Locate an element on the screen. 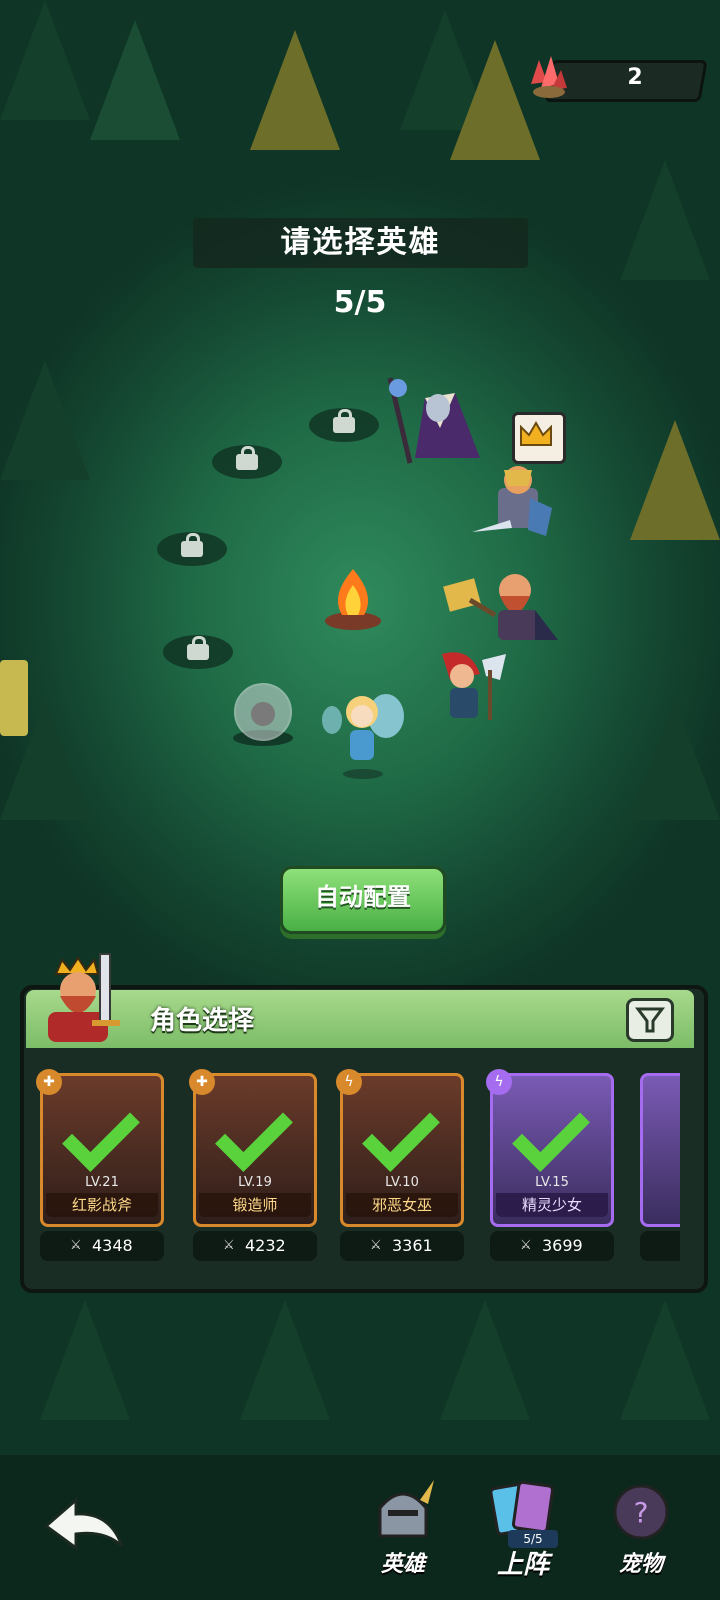  back-arrow-icon is located at coordinates (83, 1523).